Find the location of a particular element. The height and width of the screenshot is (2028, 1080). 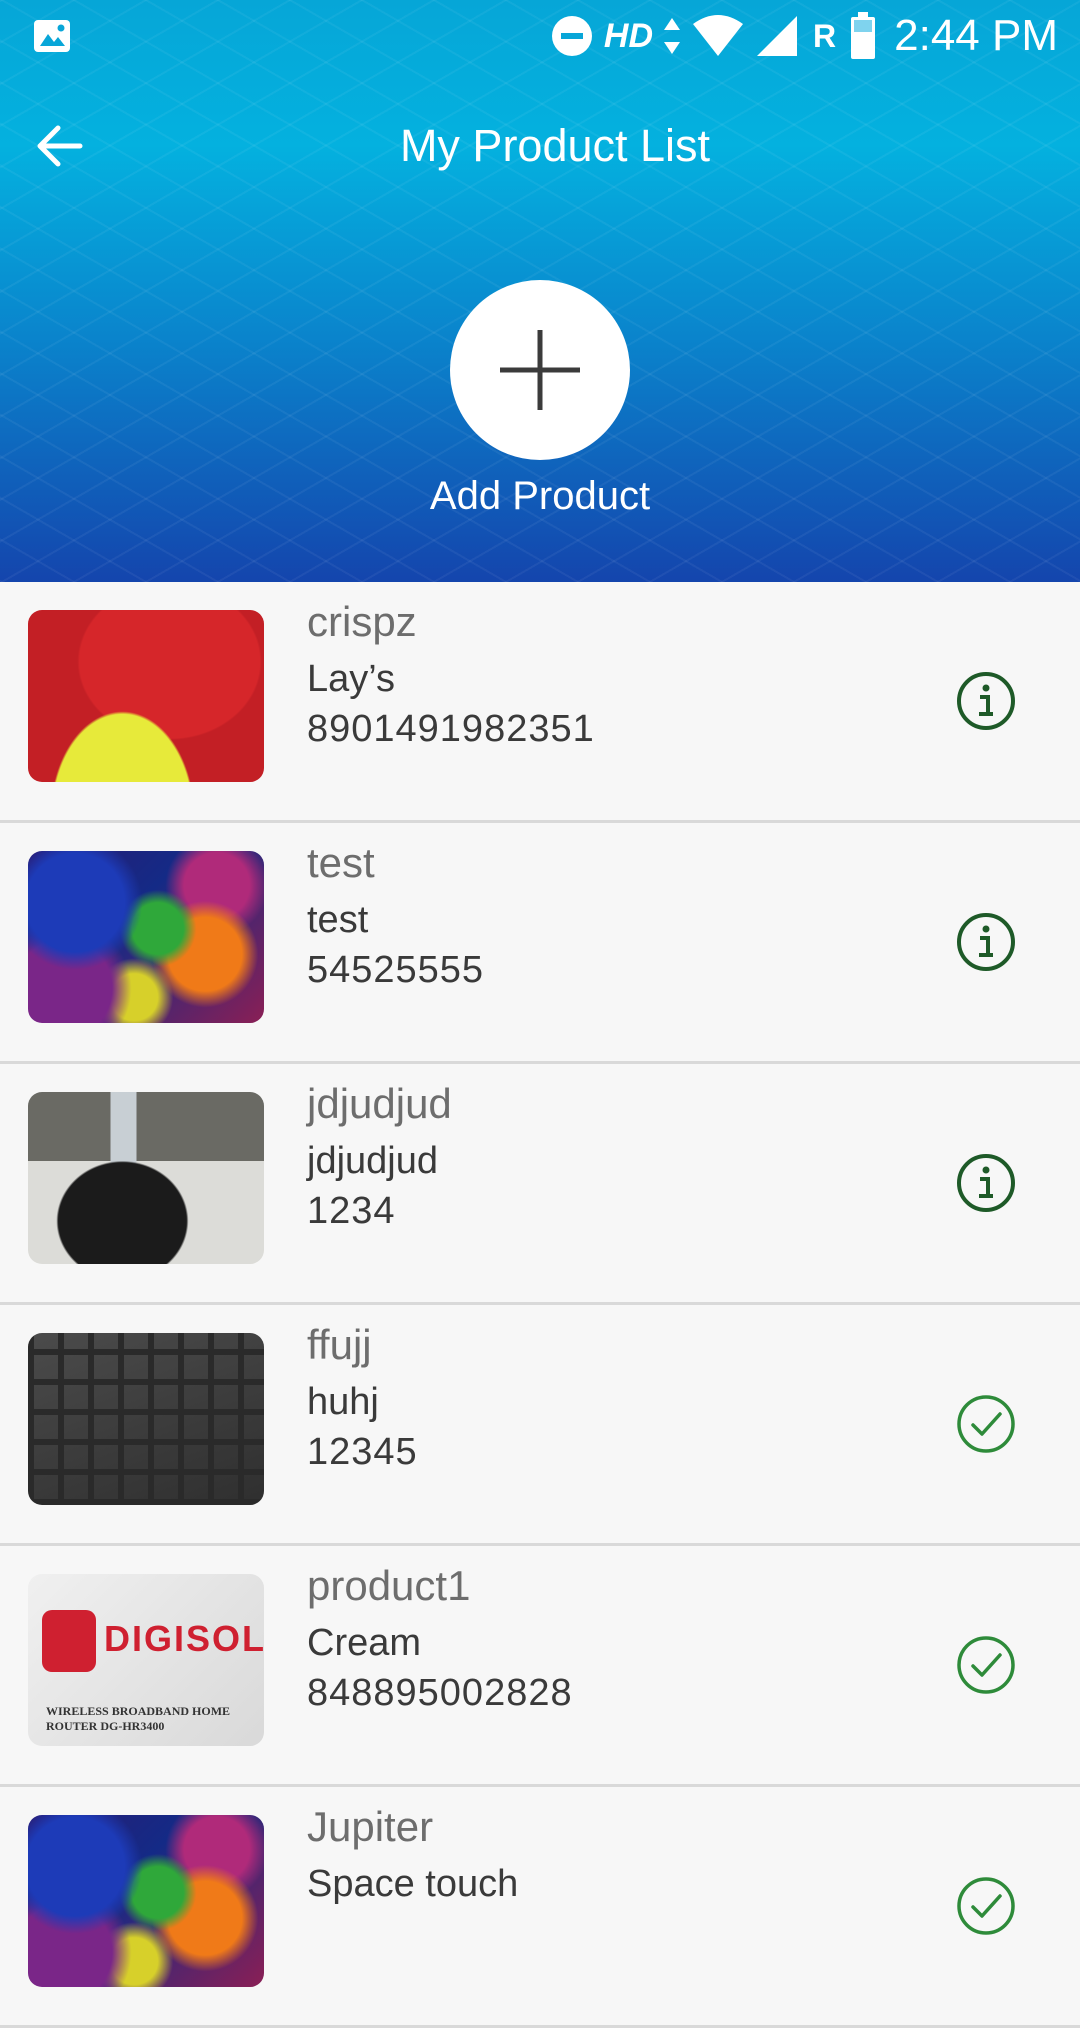

app-bar: My Product List is located at coordinates (540, 146).